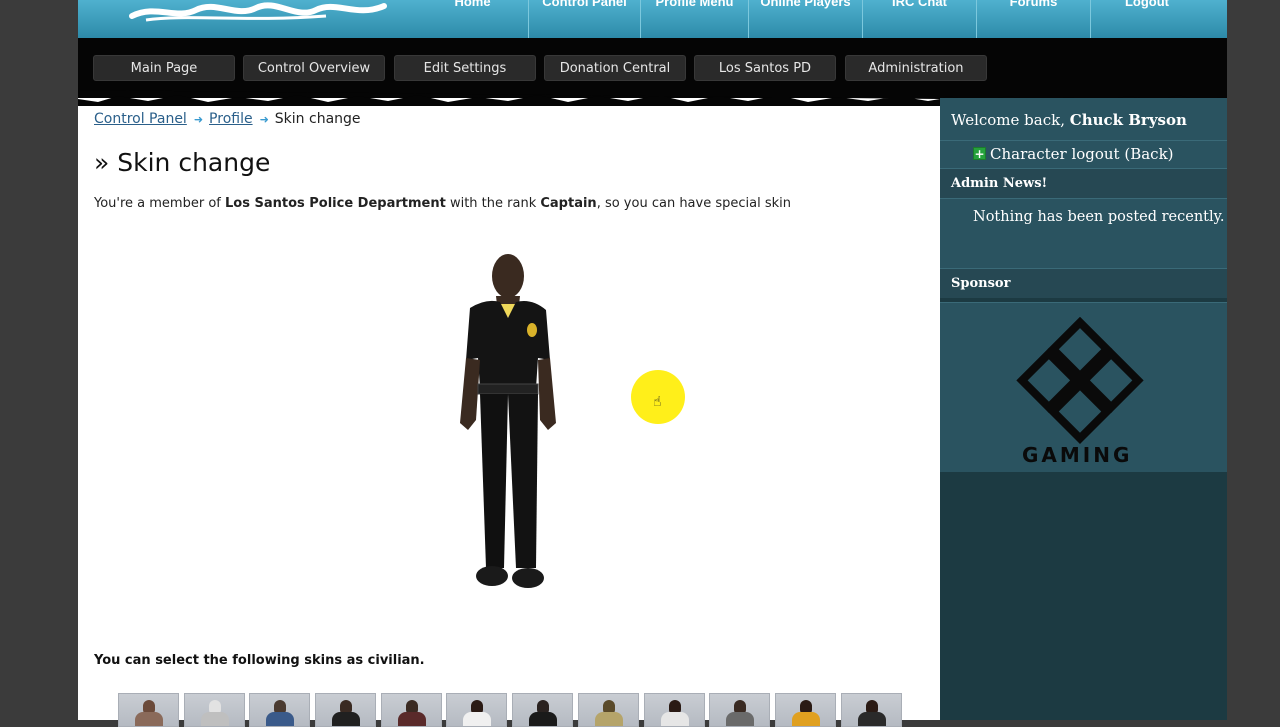  What do you see at coordinates (1010, 120) in the screenshot?
I see `welcome-prefix: Welcome back,` at bounding box center [1010, 120].